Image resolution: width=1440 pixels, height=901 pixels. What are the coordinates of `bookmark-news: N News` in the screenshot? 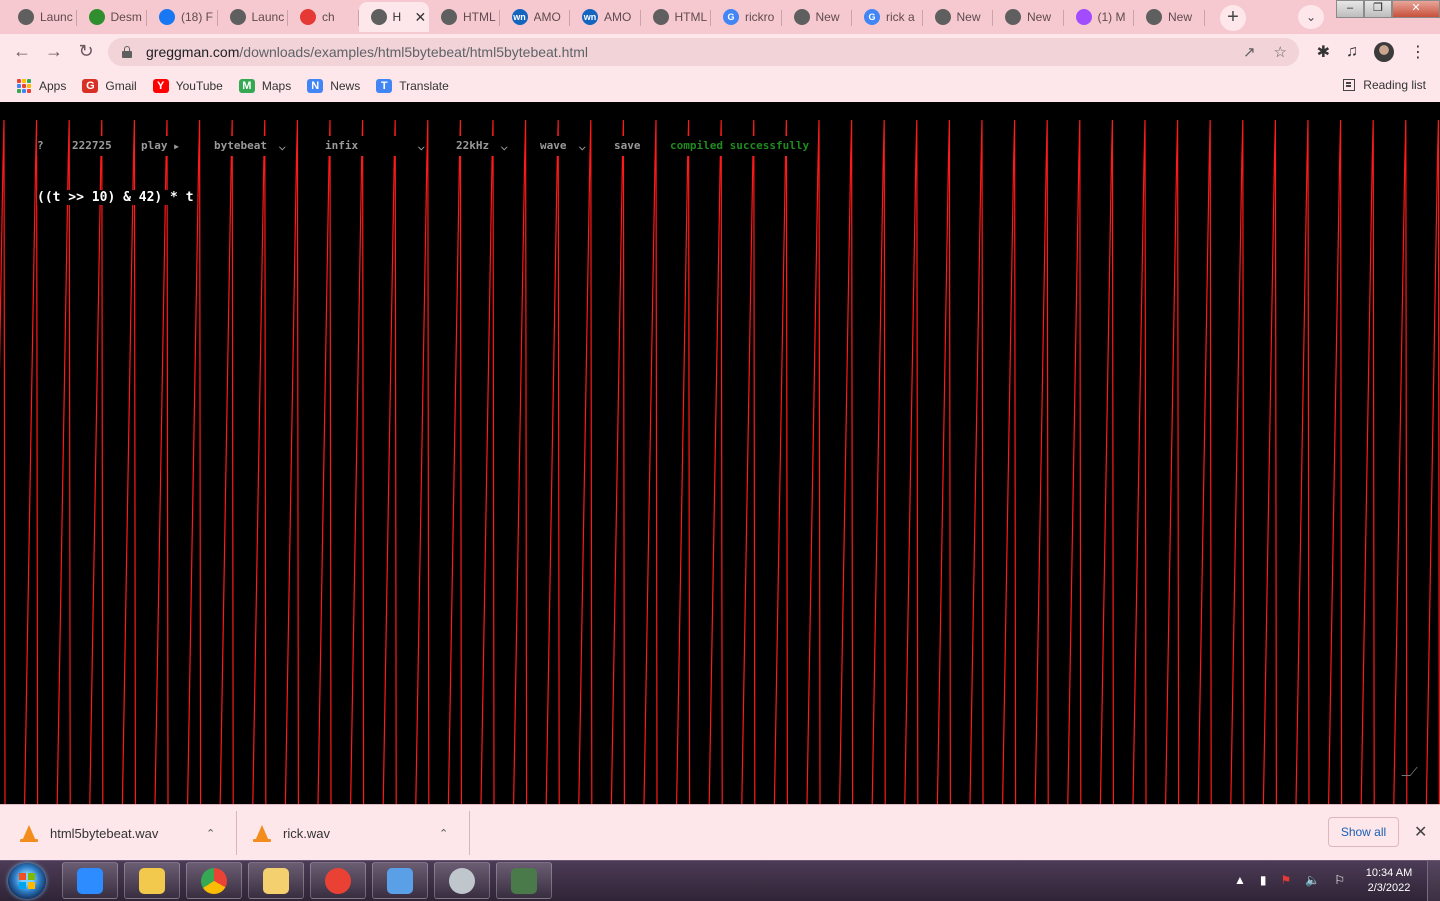 It's located at (333, 86).